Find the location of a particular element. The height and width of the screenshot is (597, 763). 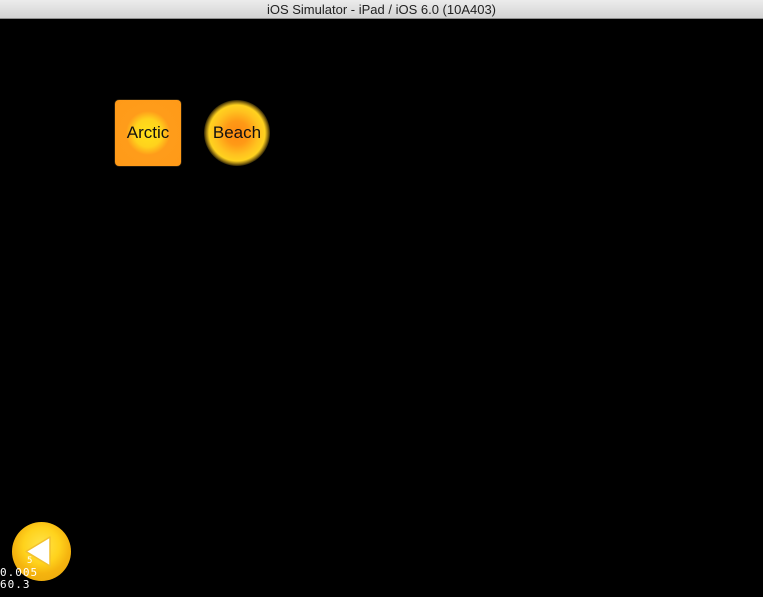

scene-button-beach-label: Beach is located at coordinates (237, 132).